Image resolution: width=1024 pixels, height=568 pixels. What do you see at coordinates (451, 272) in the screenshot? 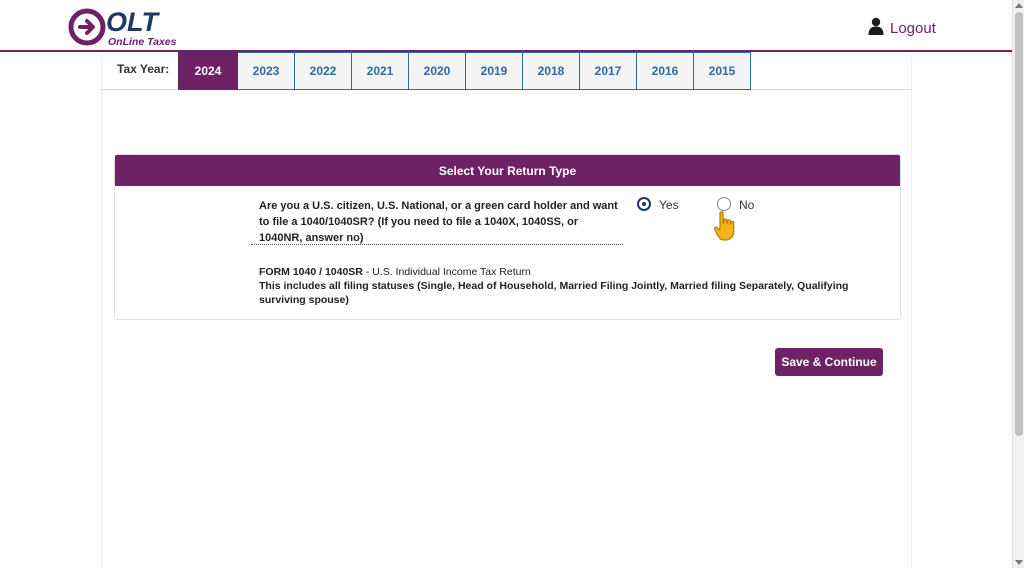
I see `form-title: U.S. Individual Income Tax Return` at bounding box center [451, 272].